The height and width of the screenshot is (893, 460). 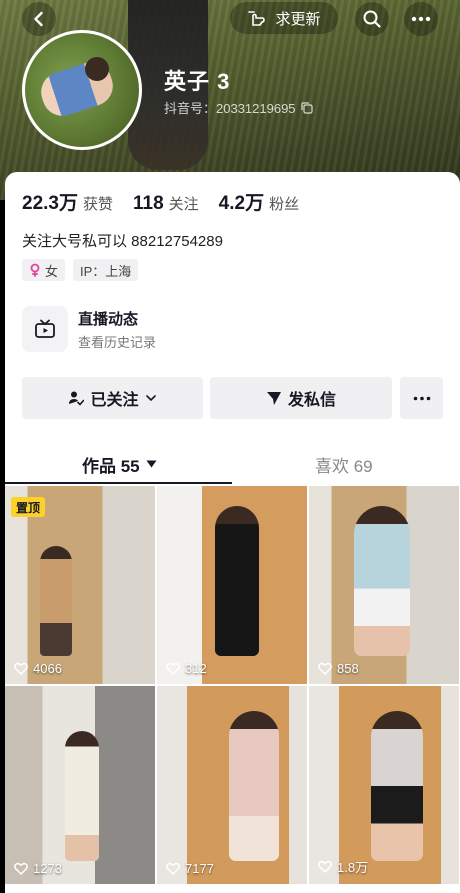 I want to click on video-likes-count: 7177, so click(x=199, y=868).